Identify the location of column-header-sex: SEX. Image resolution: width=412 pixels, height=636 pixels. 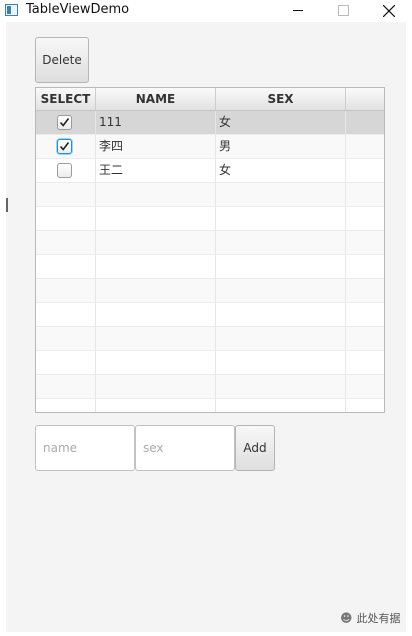
(281, 99).